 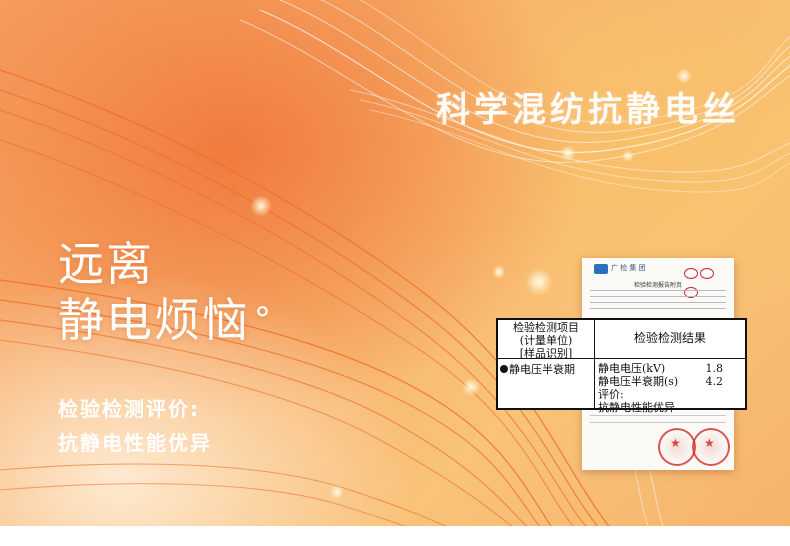 I want to click on report-title: 检验检测报告附页, so click(x=657, y=285).